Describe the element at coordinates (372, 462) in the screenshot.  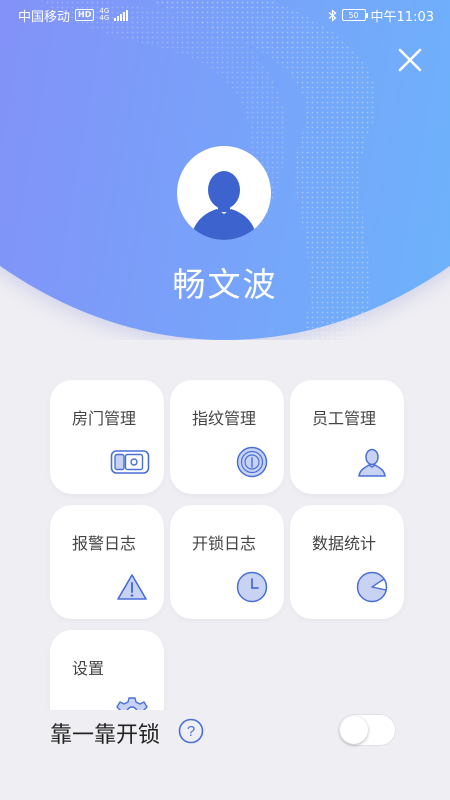
I see `person-icon` at that location.